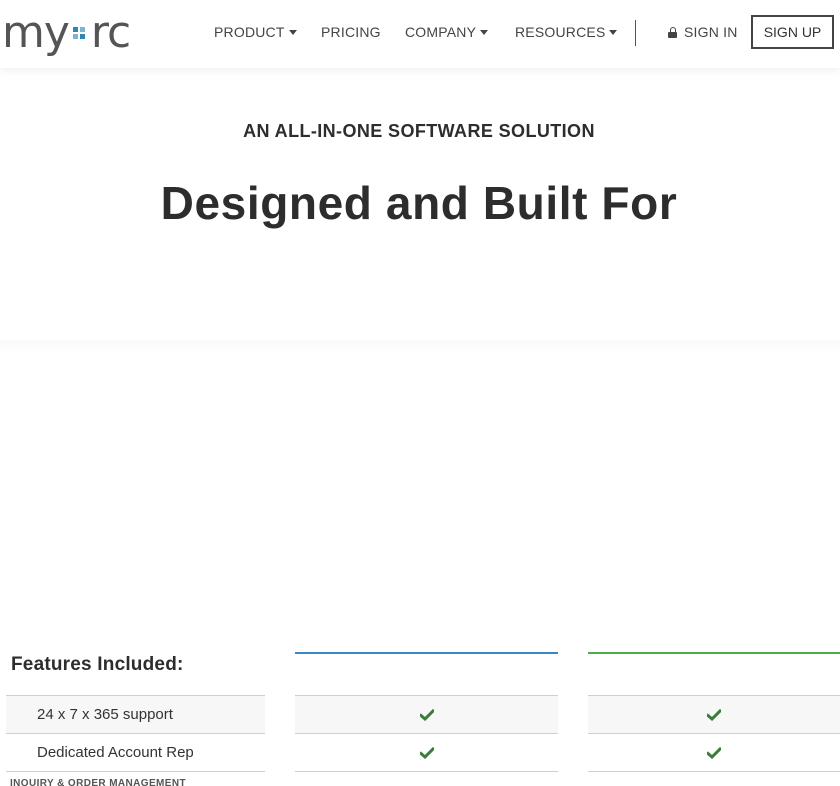 This screenshot has height=786, width=840. Describe the element at coordinates (105, 714) in the screenshot. I see `feature-label: 24 x 7 x 365 support` at that location.